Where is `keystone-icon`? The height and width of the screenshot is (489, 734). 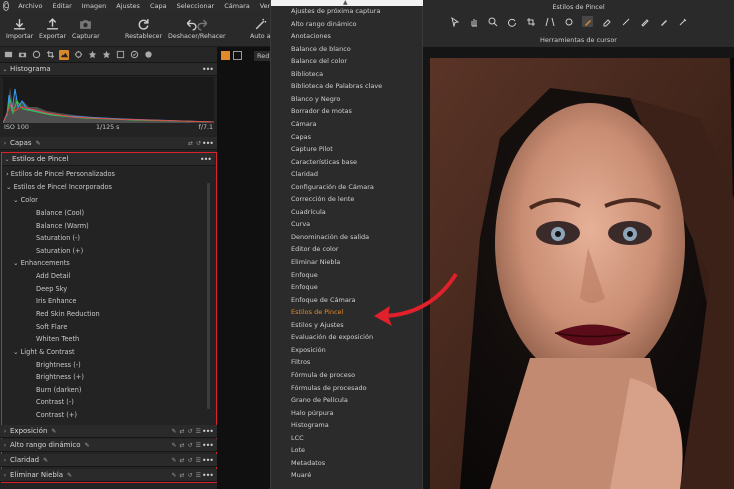 keystone-icon is located at coordinates (549, 21).